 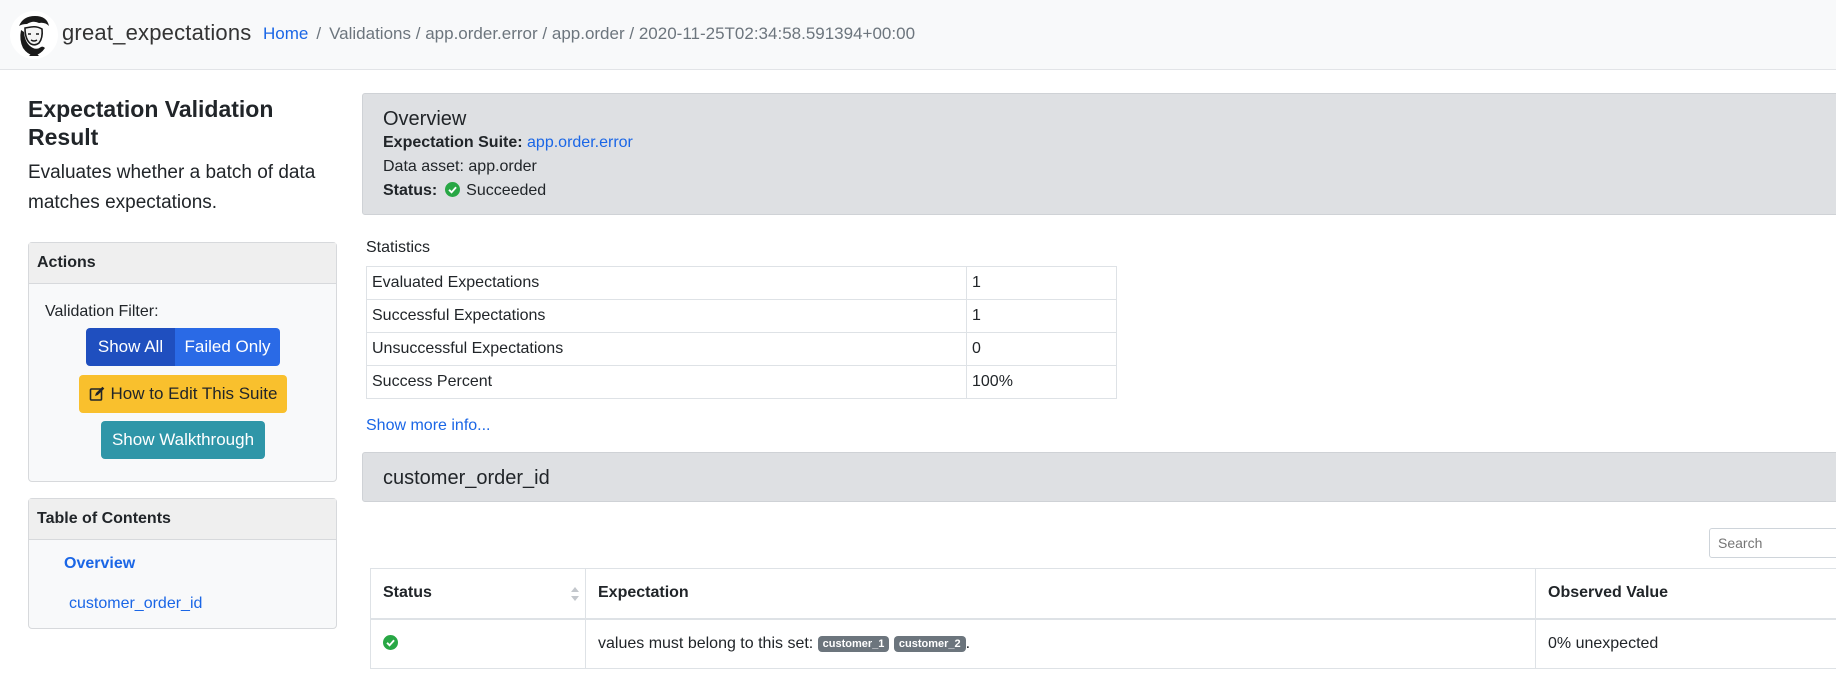 I want to click on status-line: Status: Succeeded, so click(x=464, y=191).